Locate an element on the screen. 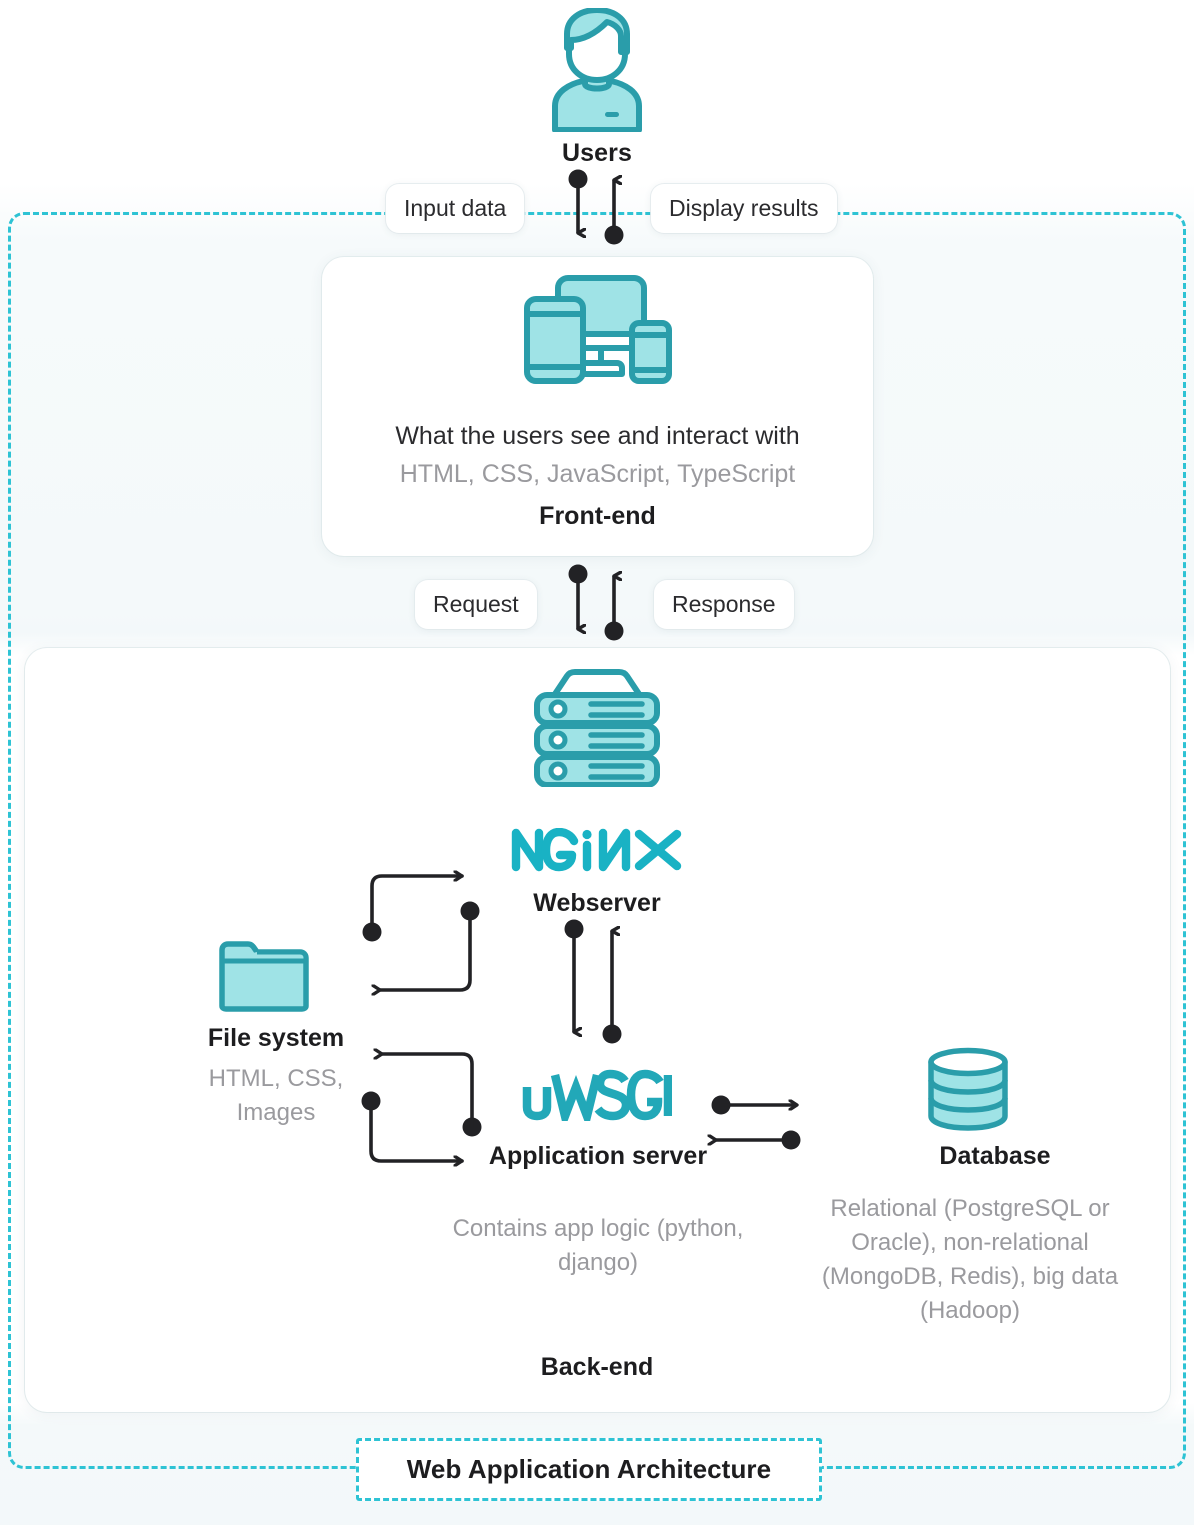  multi-device-icon is located at coordinates (597, 333).